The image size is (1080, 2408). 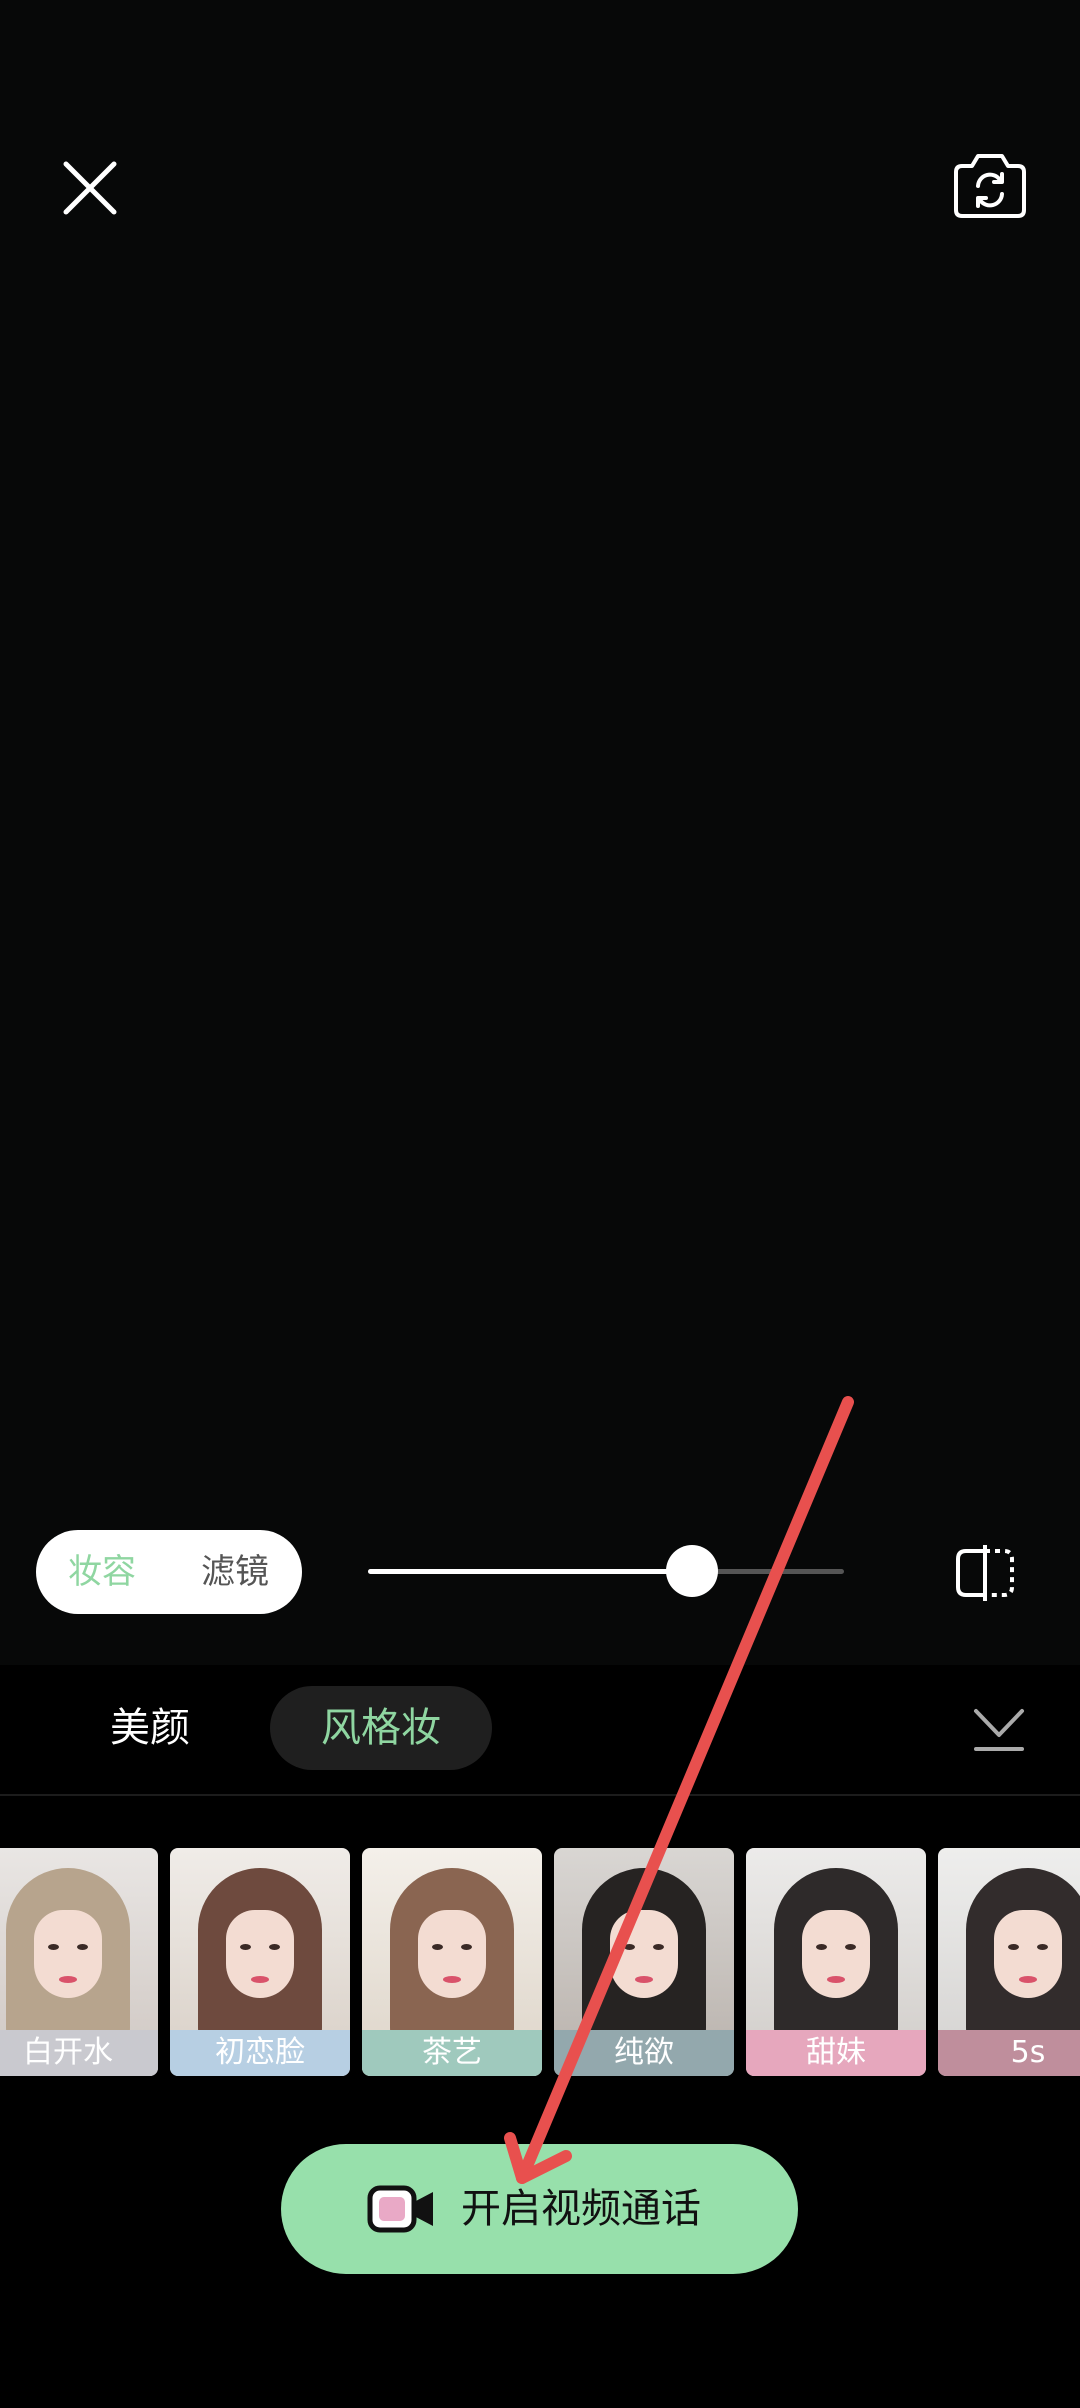 I want to click on tab-beauty: 美颜, so click(x=150, y=1728).